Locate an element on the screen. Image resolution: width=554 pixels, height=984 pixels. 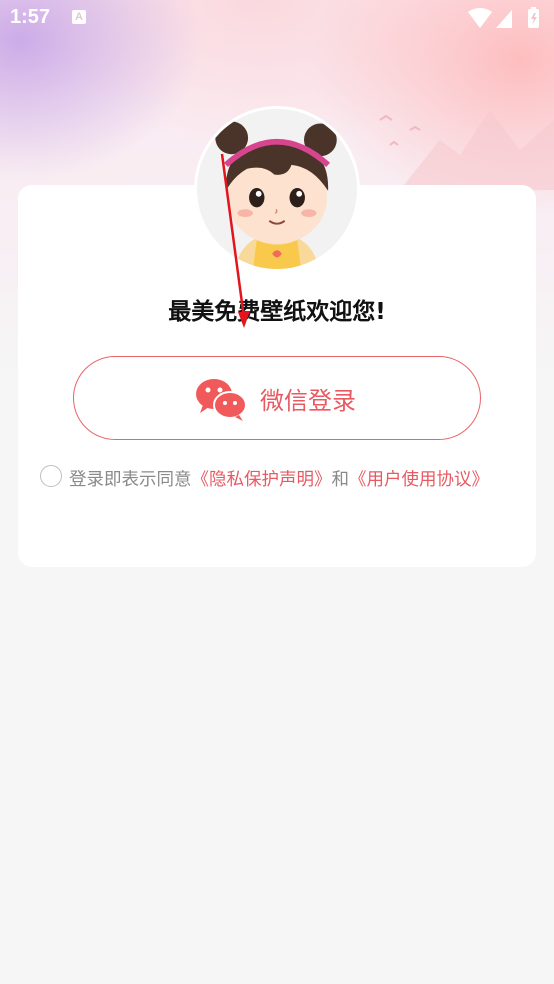
signal-icon is located at coordinates (504, 19).